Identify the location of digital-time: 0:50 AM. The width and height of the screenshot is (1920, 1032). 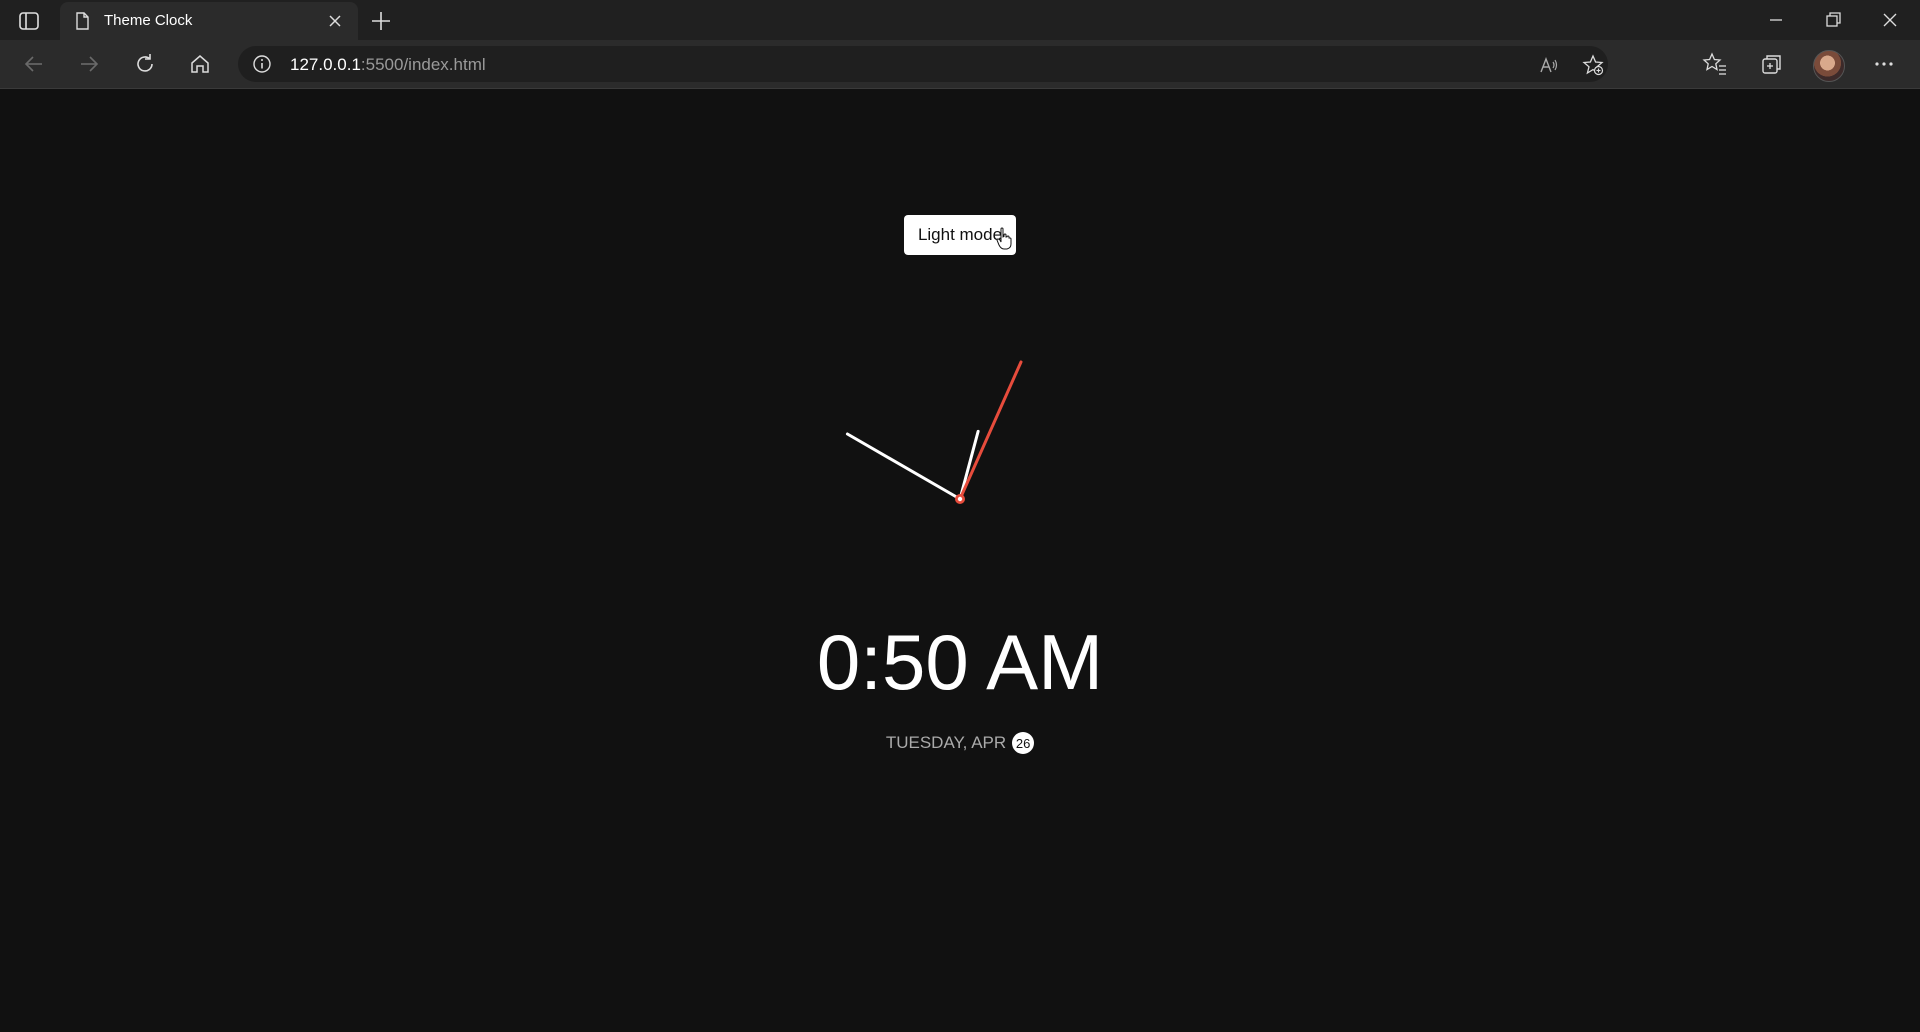
(960, 662).